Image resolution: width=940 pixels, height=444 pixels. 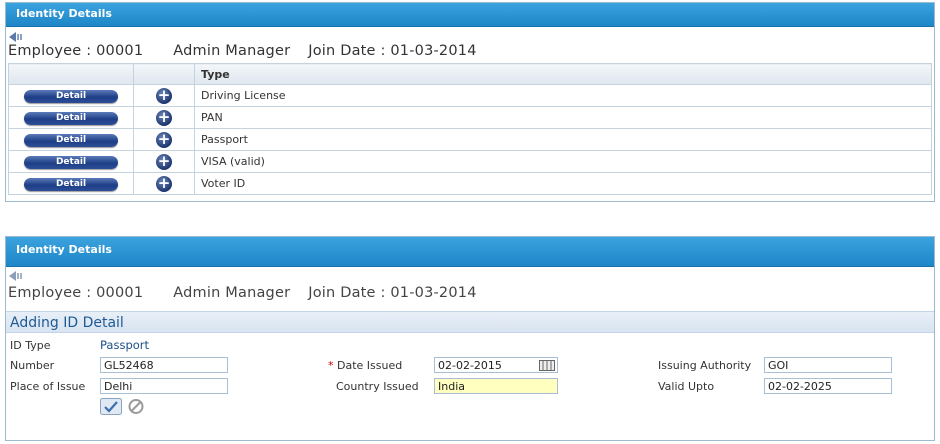 I want to click on cancel-icon, so click(x=136, y=406).